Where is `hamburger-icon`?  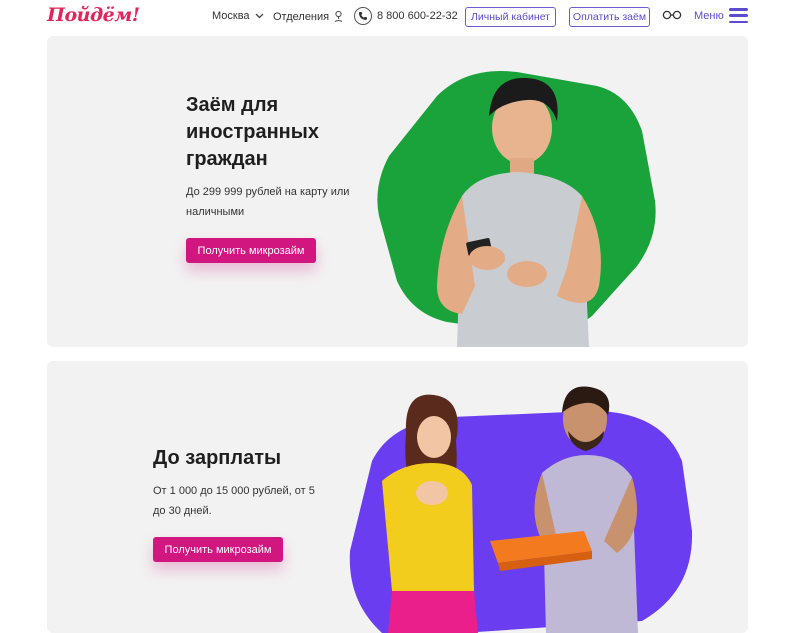
hamburger-icon is located at coordinates (738, 15).